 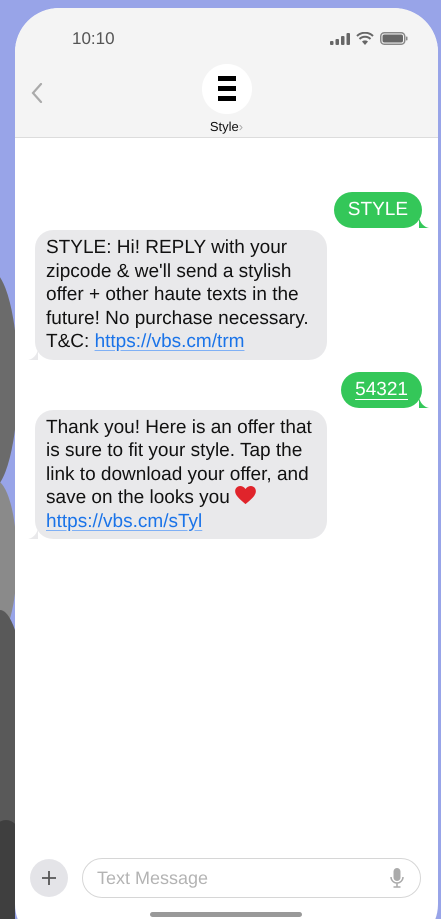 What do you see at coordinates (93, 39) in the screenshot?
I see `status-time: 10:10` at bounding box center [93, 39].